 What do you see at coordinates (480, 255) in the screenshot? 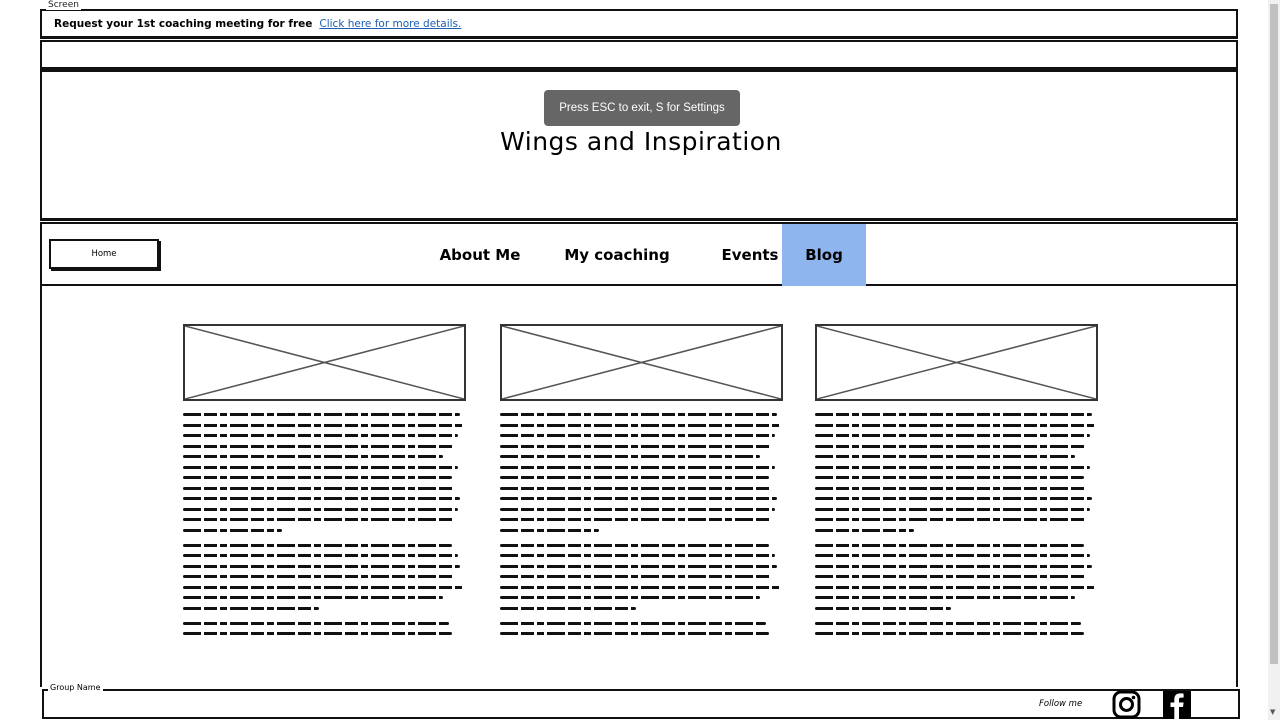
I see `nav-about-me: About Me` at bounding box center [480, 255].